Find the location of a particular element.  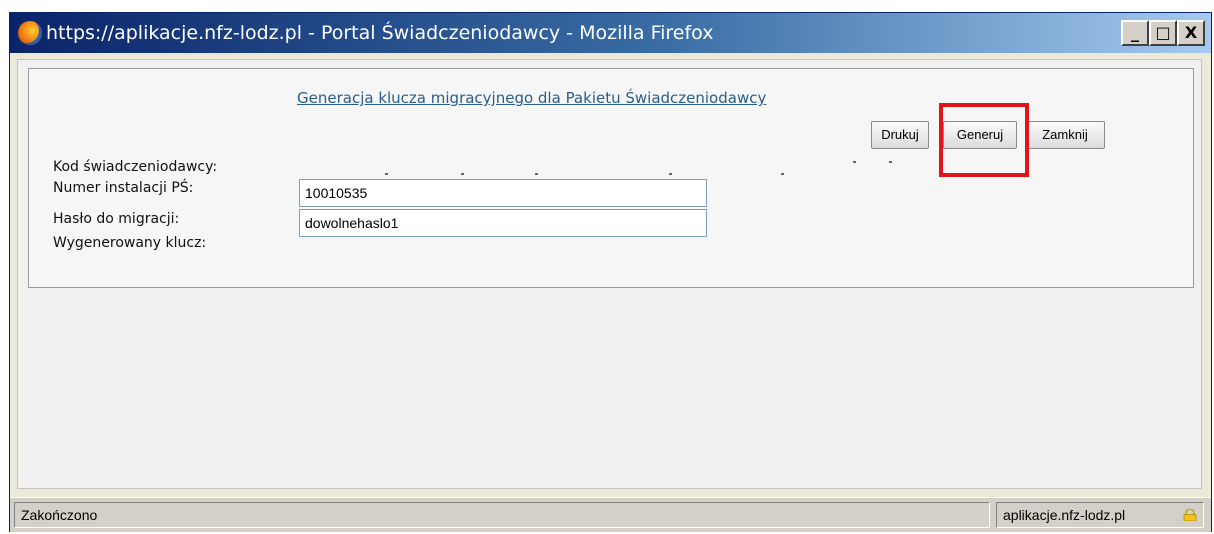

status-bar: Zakończono aplikacje.nfz-lodz.pl is located at coordinates (610, 514).